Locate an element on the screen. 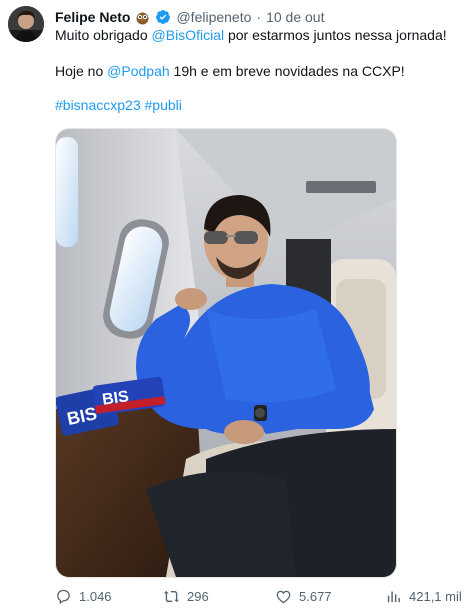 The height and width of the screenshot is (611, 474). text-segment: Hoje no is located at coordinates (81, 71).